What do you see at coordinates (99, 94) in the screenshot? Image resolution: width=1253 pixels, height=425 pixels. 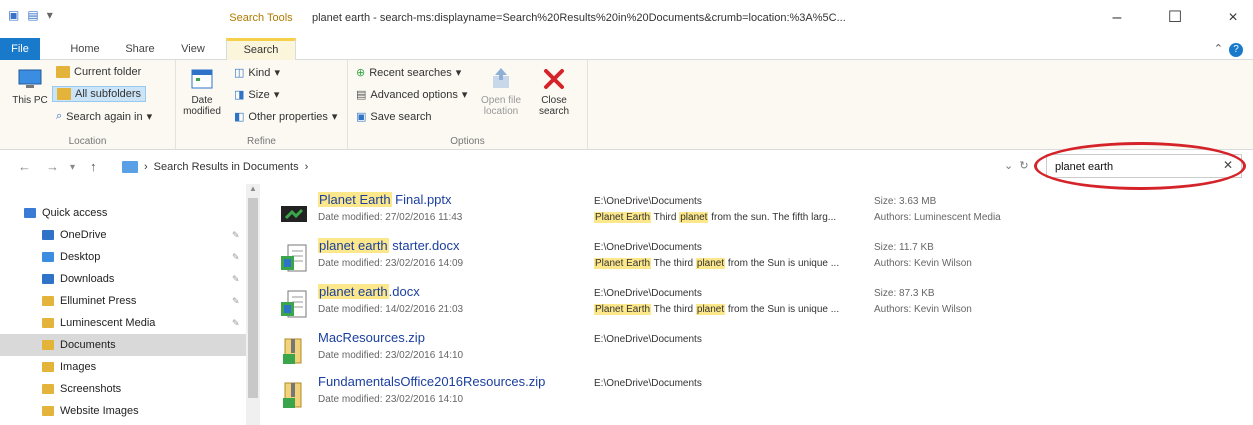 I see `all-subfolders-button: All subfolders` at bounding box center [99, 94].